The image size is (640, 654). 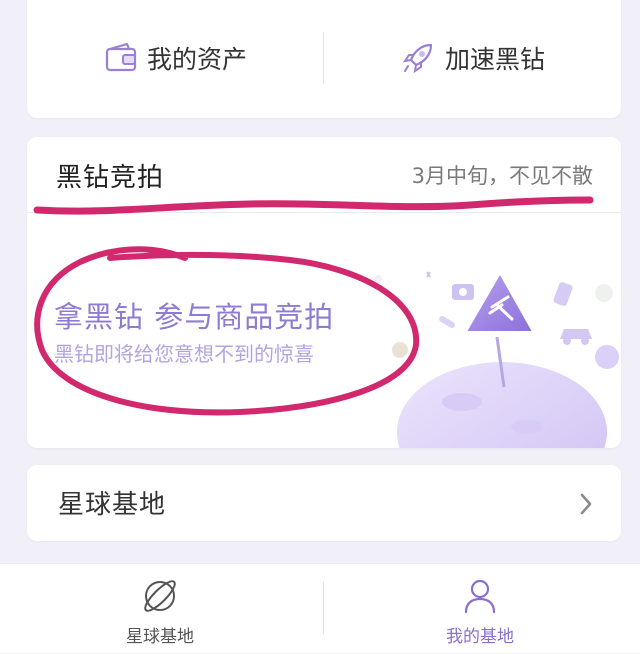 What do you see at coordinates (586, 504) in the screenshot?
I see `chevron-right-icon` at bounding box center [586, 504].